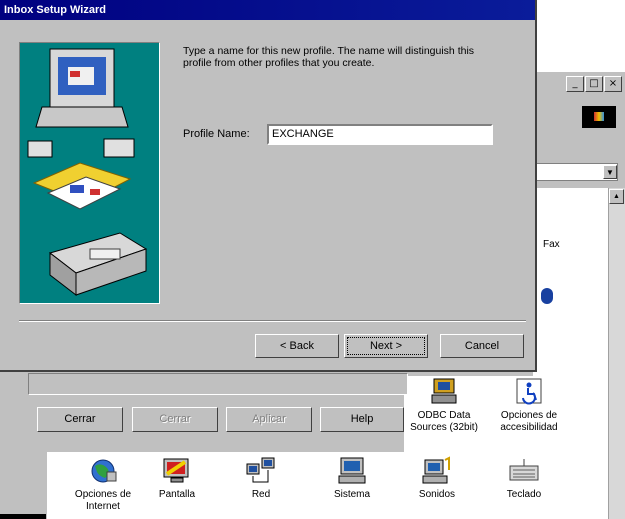  I want to click on disabled-button-1: Cerrar, so click(175, 419).